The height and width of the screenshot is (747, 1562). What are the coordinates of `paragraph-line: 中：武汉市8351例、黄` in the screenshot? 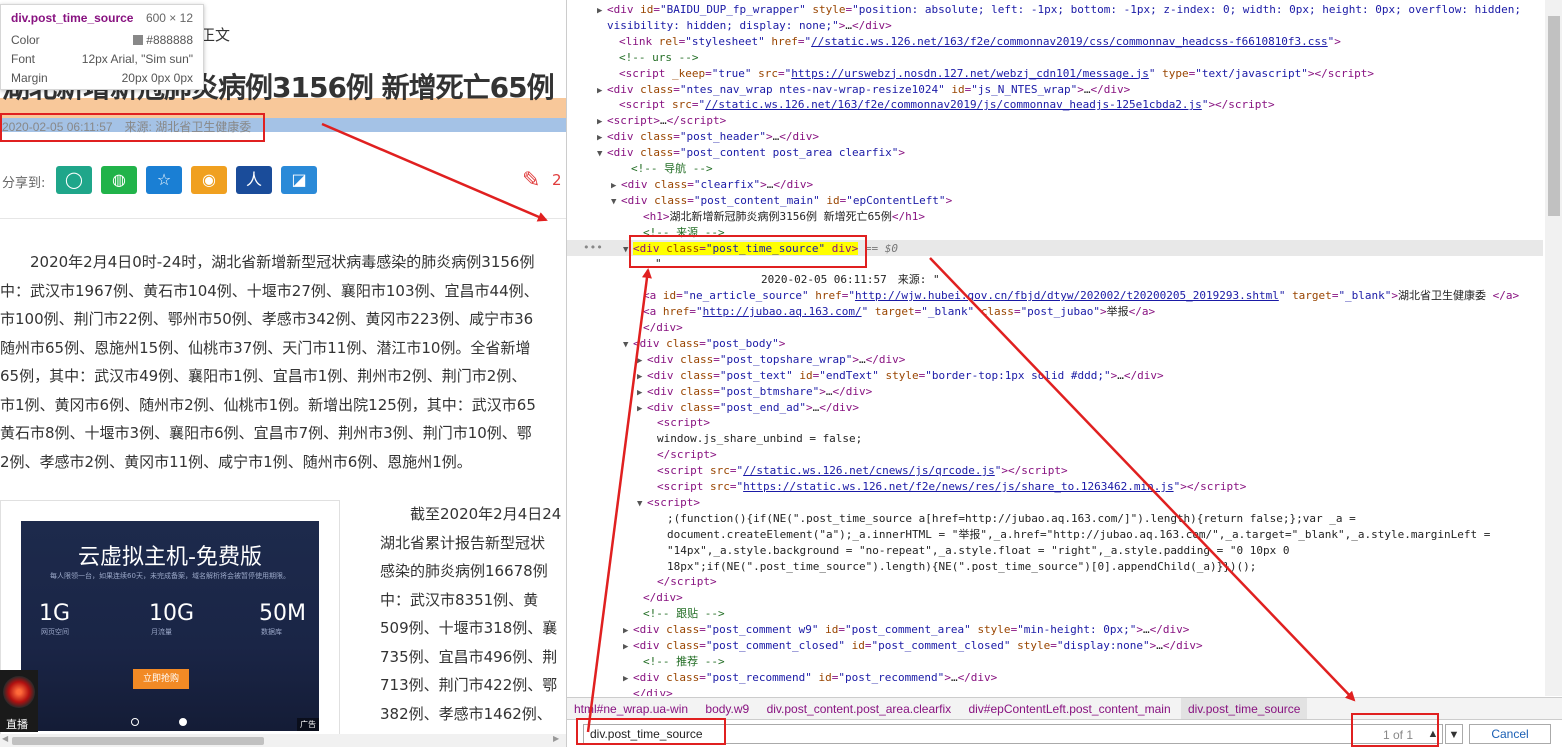 It's located at (459, 599).